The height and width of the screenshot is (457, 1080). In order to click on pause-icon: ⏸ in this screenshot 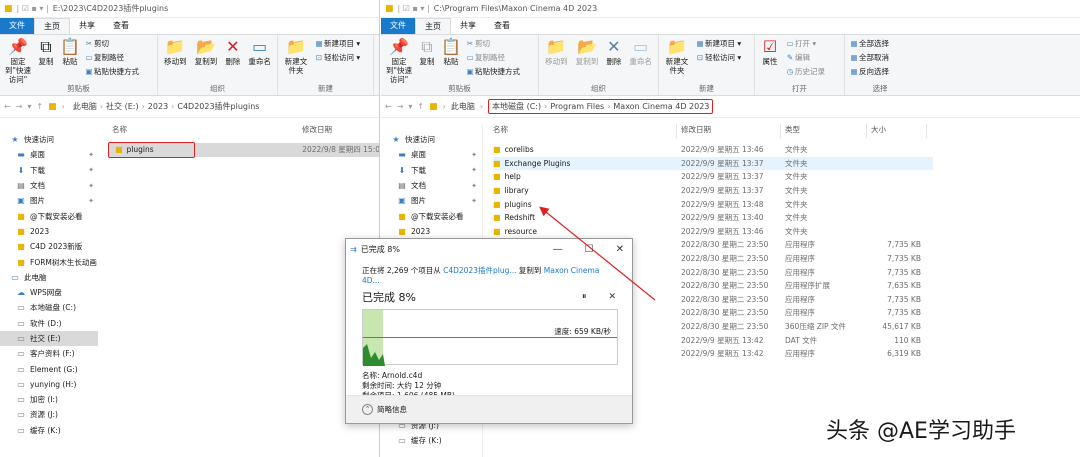, I will do `click(584, 297)`.